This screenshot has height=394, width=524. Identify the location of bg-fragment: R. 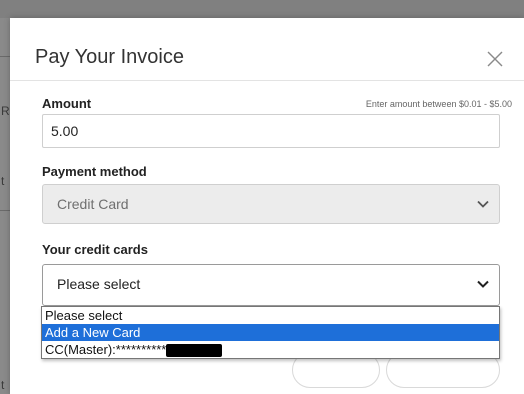
(5, 111).